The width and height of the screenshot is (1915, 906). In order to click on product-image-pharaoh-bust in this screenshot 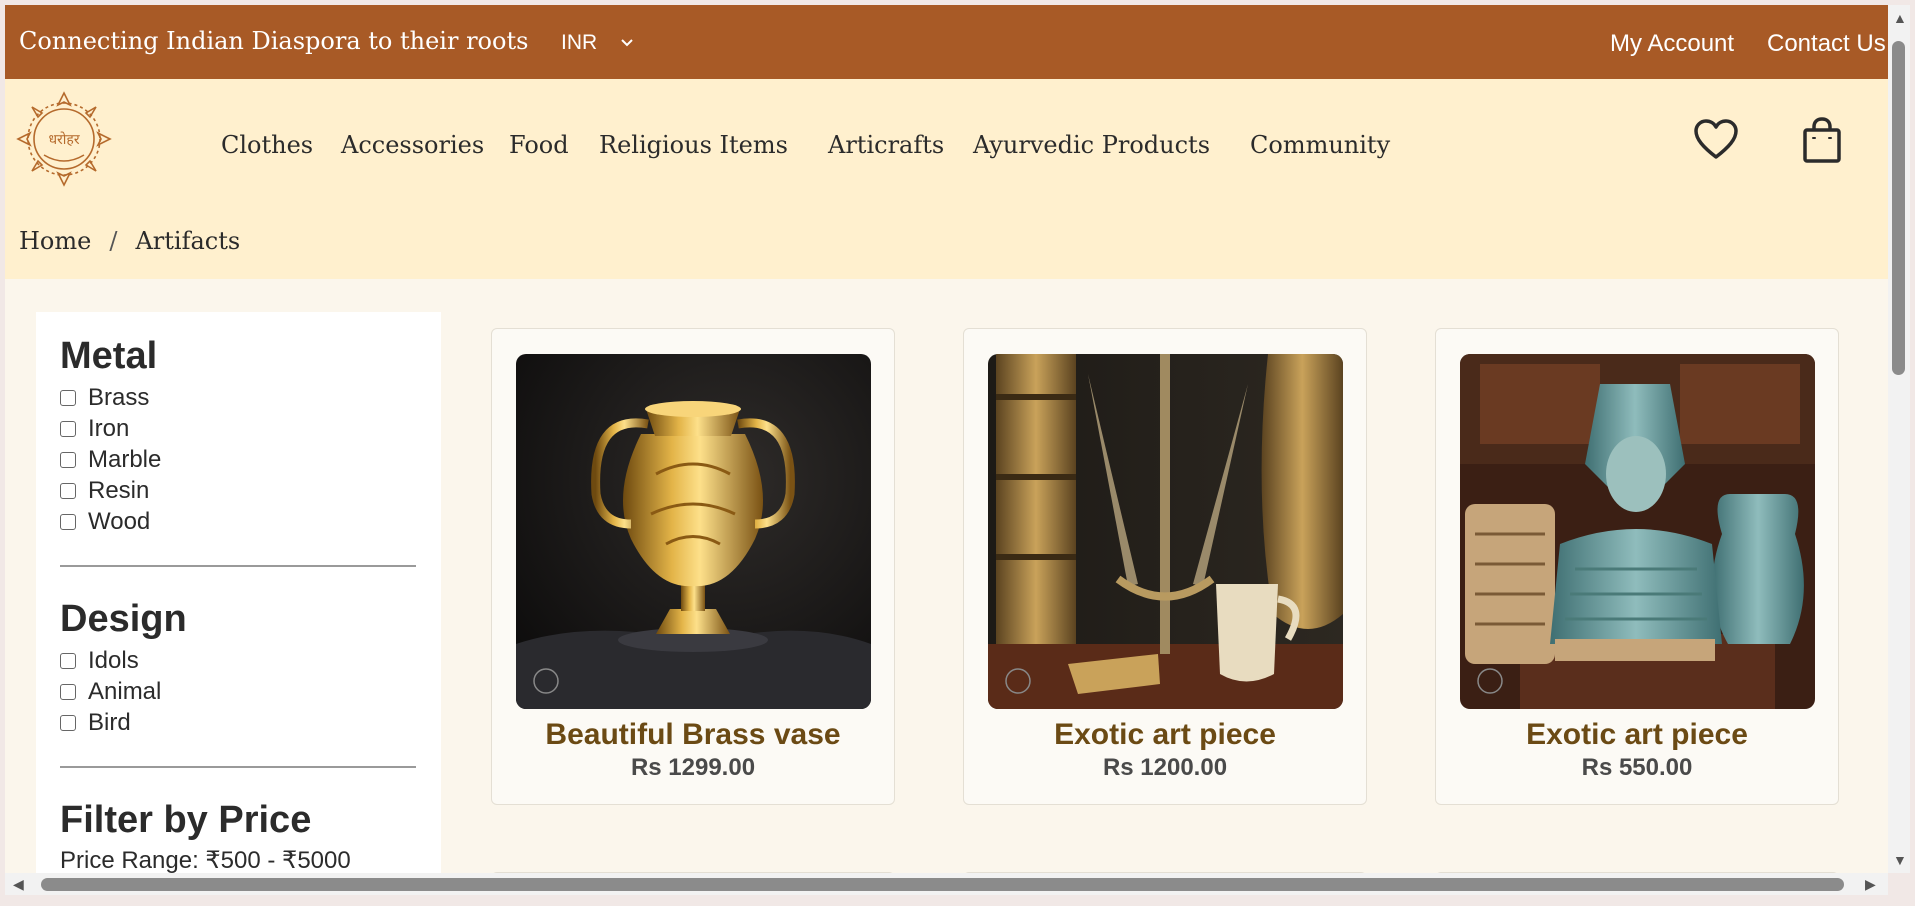, I will do `click(1637, 531)`.